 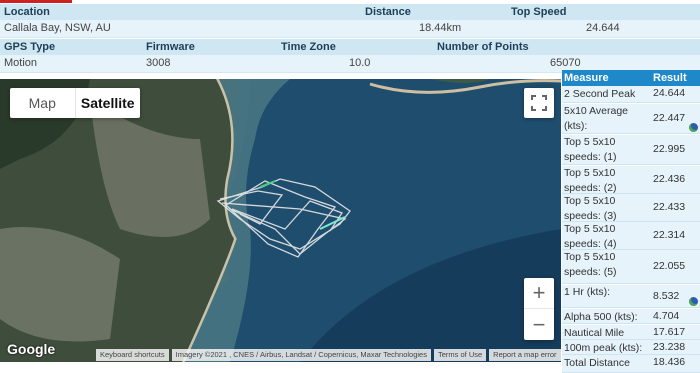 What do you see at coordinates (21, 63) in the screenshot?
I see `gps-type-value: Motion` at bounding box center [21, 63].